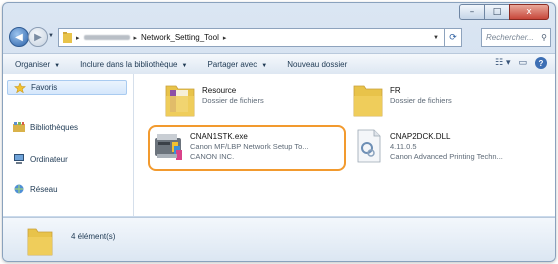  Describe the element at coordinates (232, 64) in the screenshot. I see `share-with-label: Partager avec` at that location.